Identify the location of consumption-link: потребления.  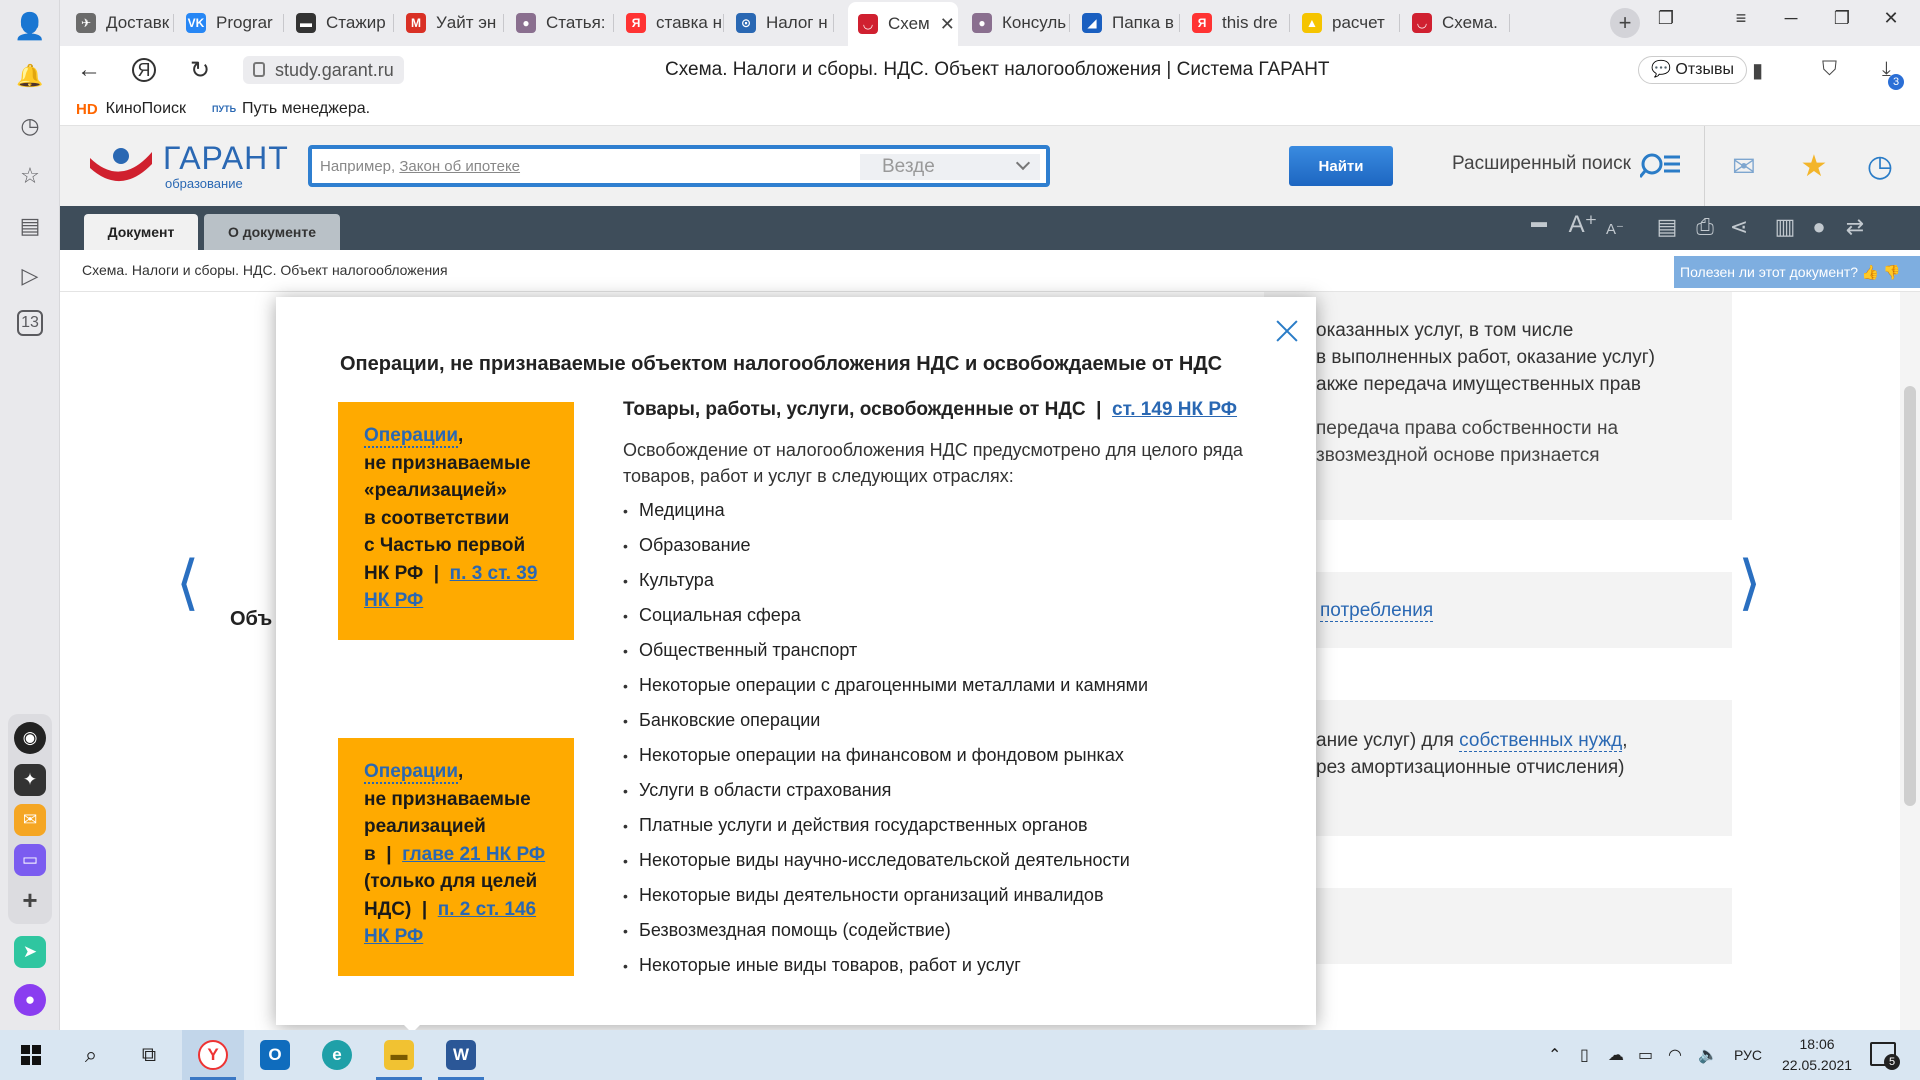
(1377, 611).